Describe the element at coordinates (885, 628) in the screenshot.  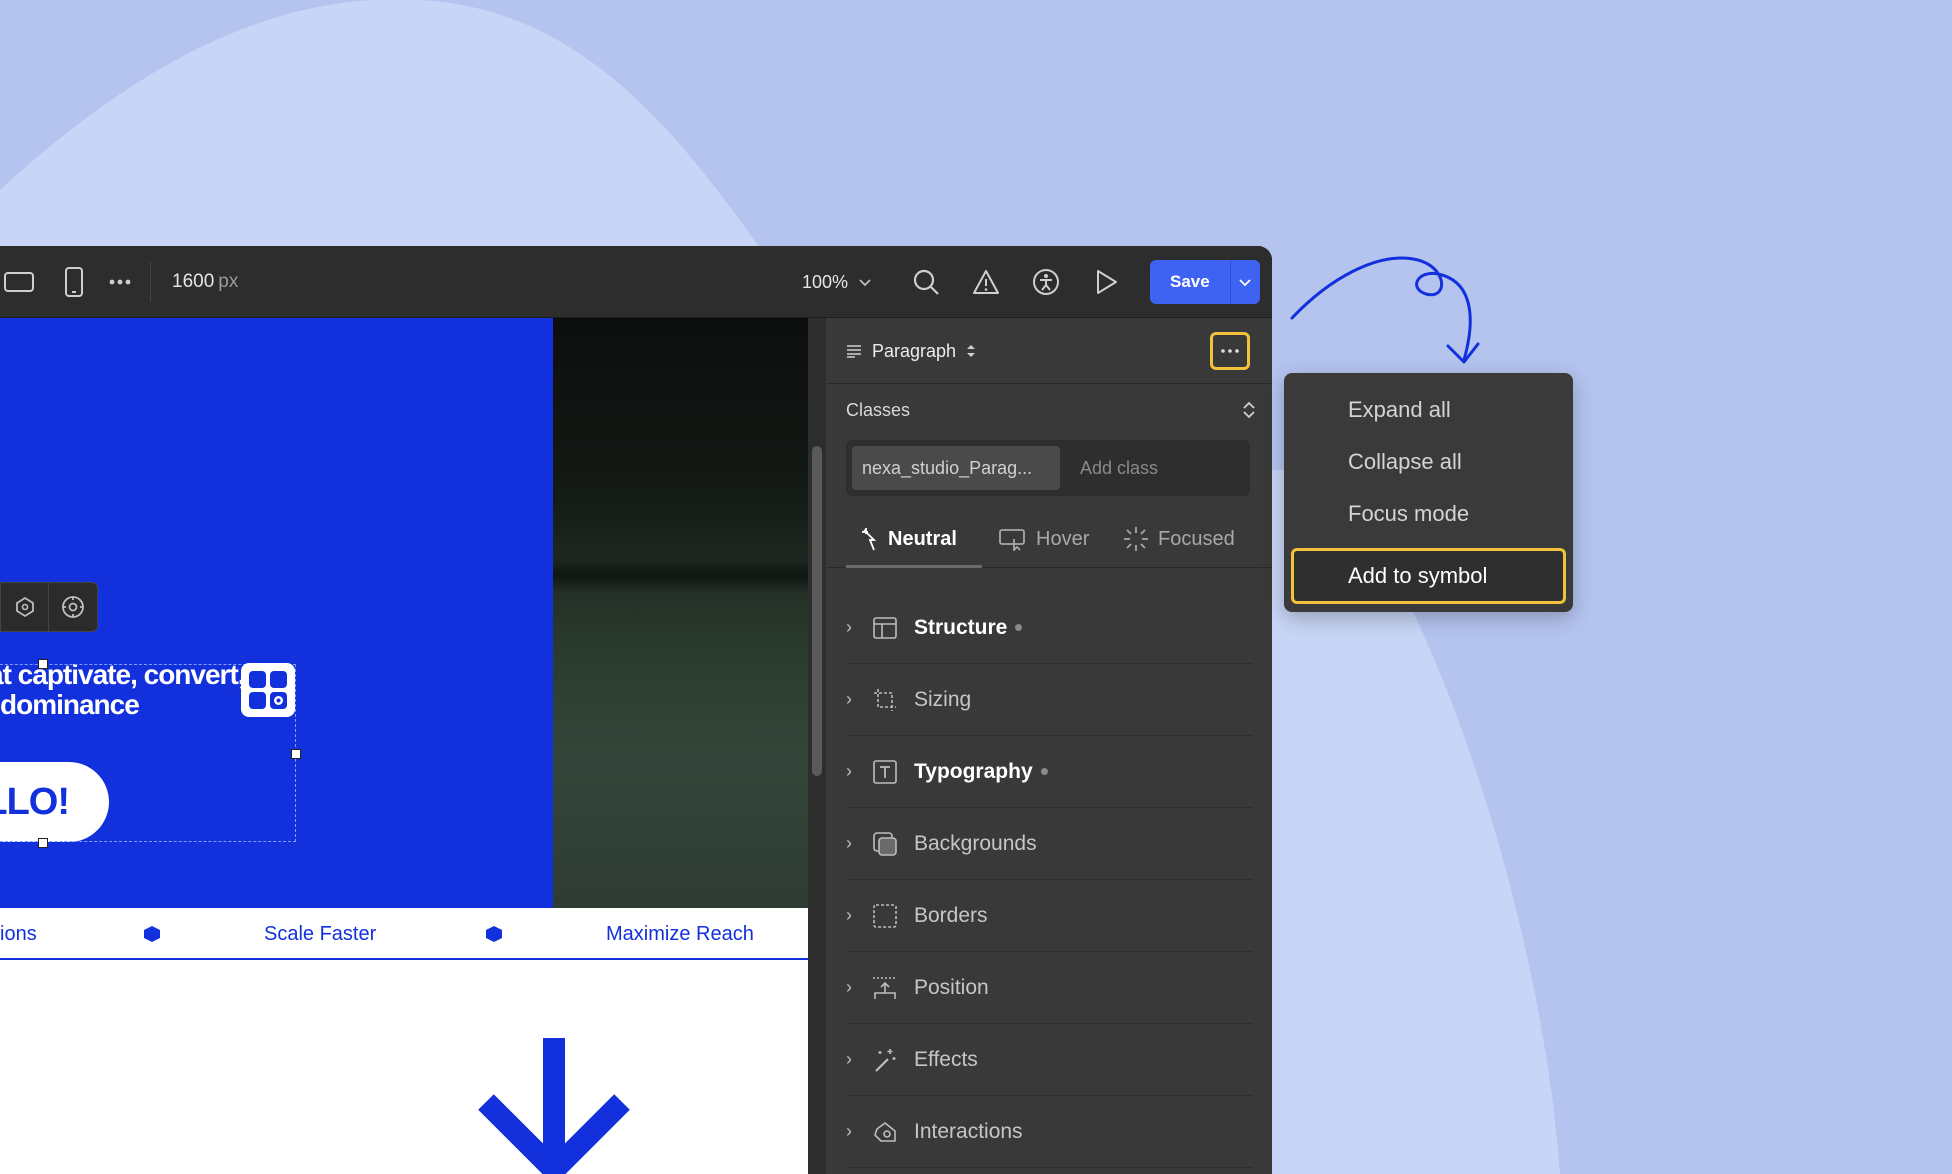
I see `structure-icon` at that location.